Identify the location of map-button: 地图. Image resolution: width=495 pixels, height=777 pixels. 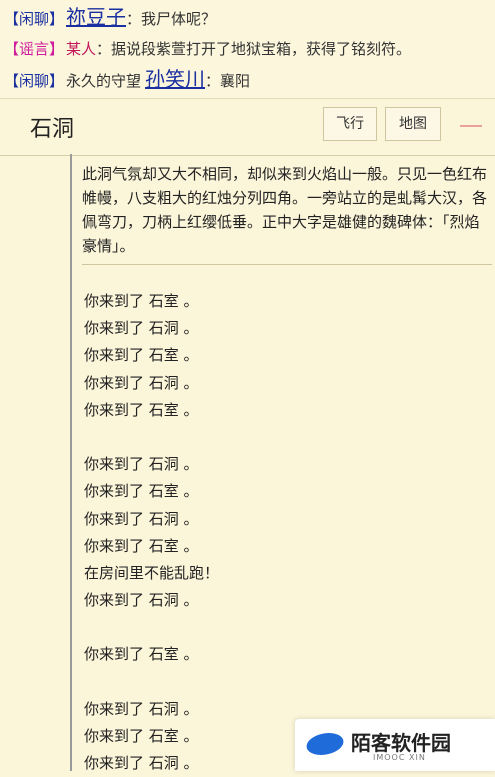
(413, 124).